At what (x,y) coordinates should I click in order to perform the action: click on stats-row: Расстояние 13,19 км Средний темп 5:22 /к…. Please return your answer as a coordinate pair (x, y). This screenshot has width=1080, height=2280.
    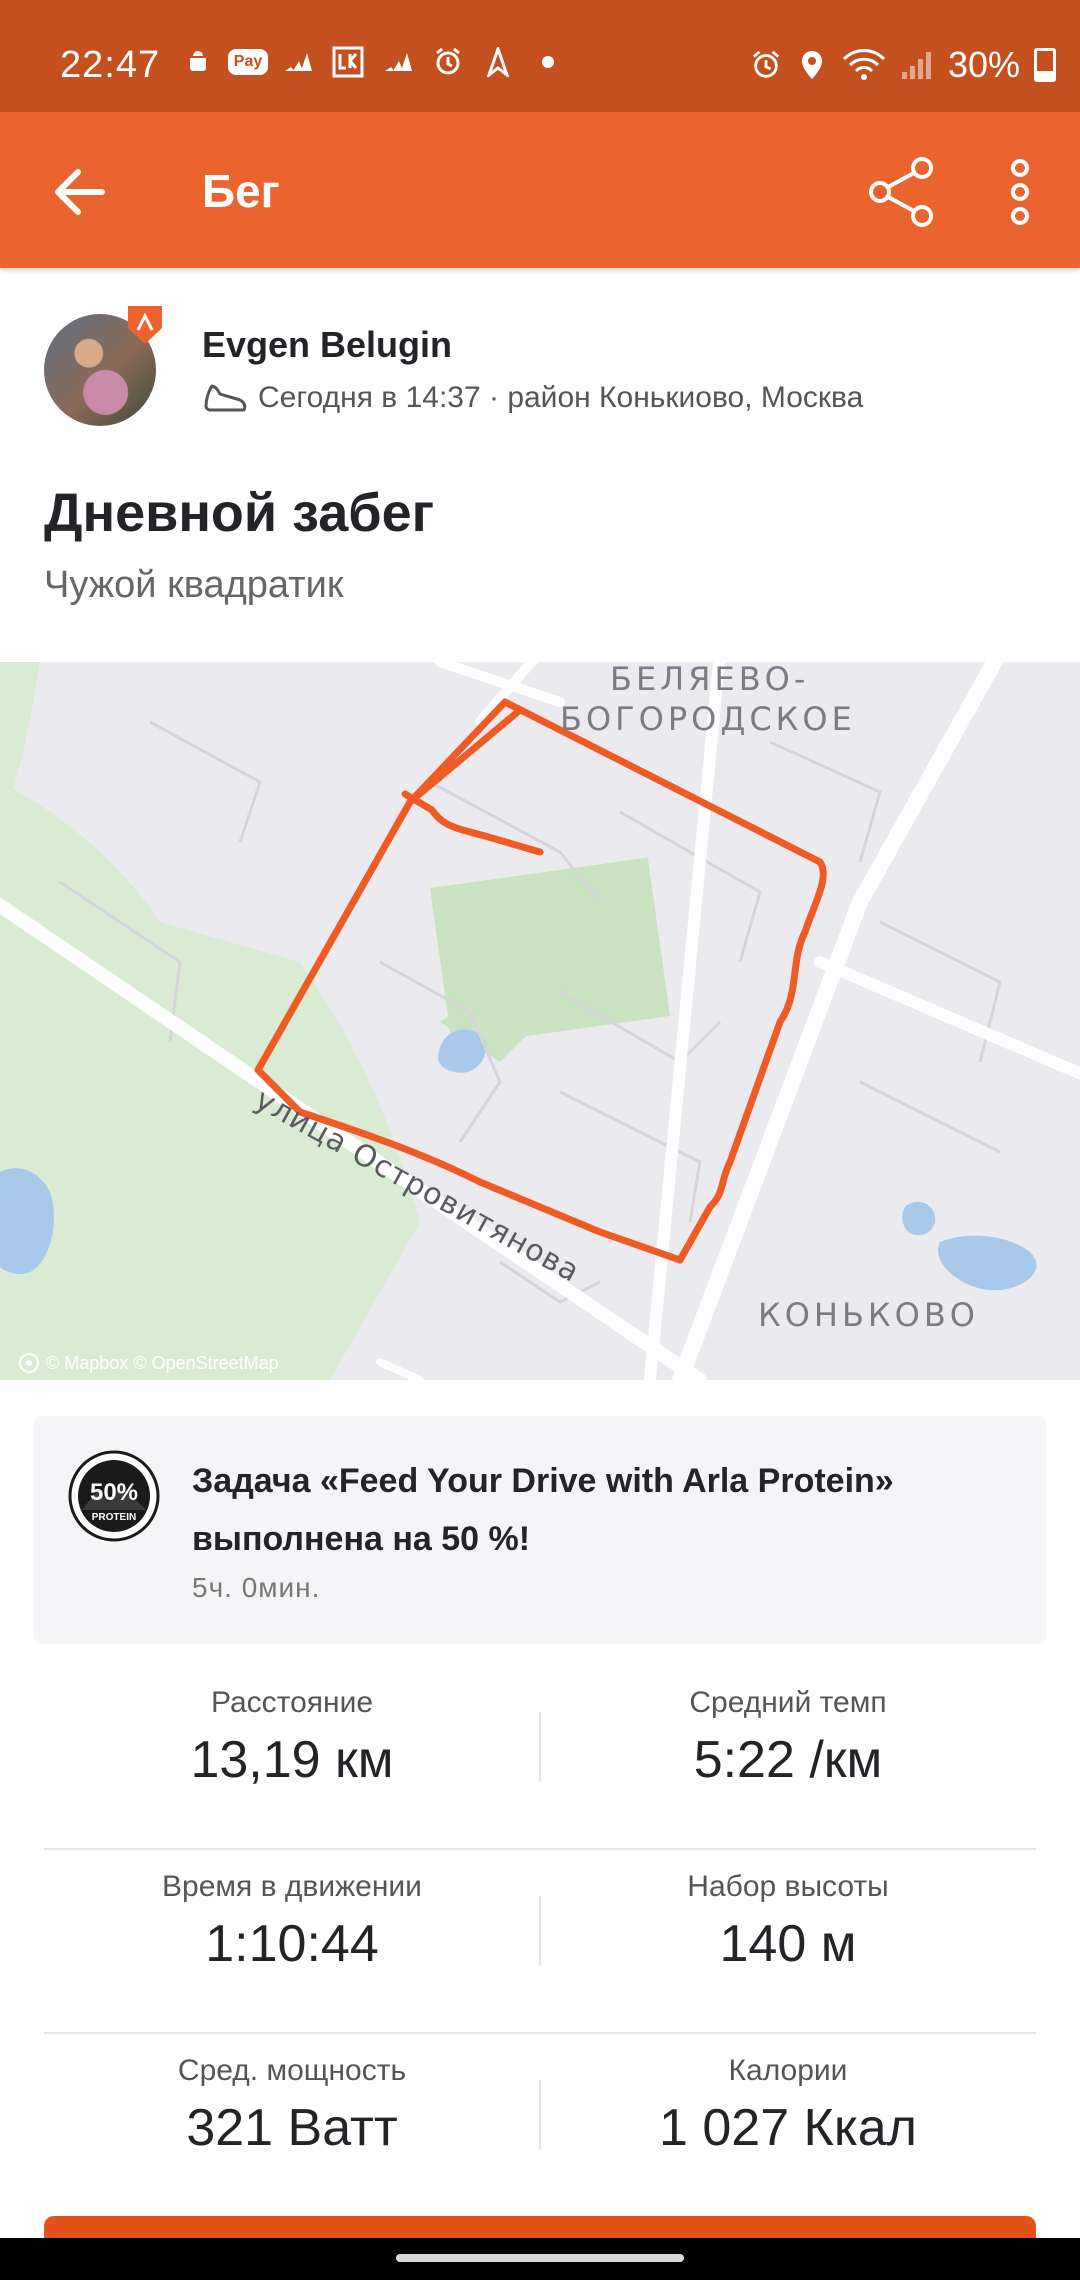
    Looking at the image, I should click on (540, 1758).